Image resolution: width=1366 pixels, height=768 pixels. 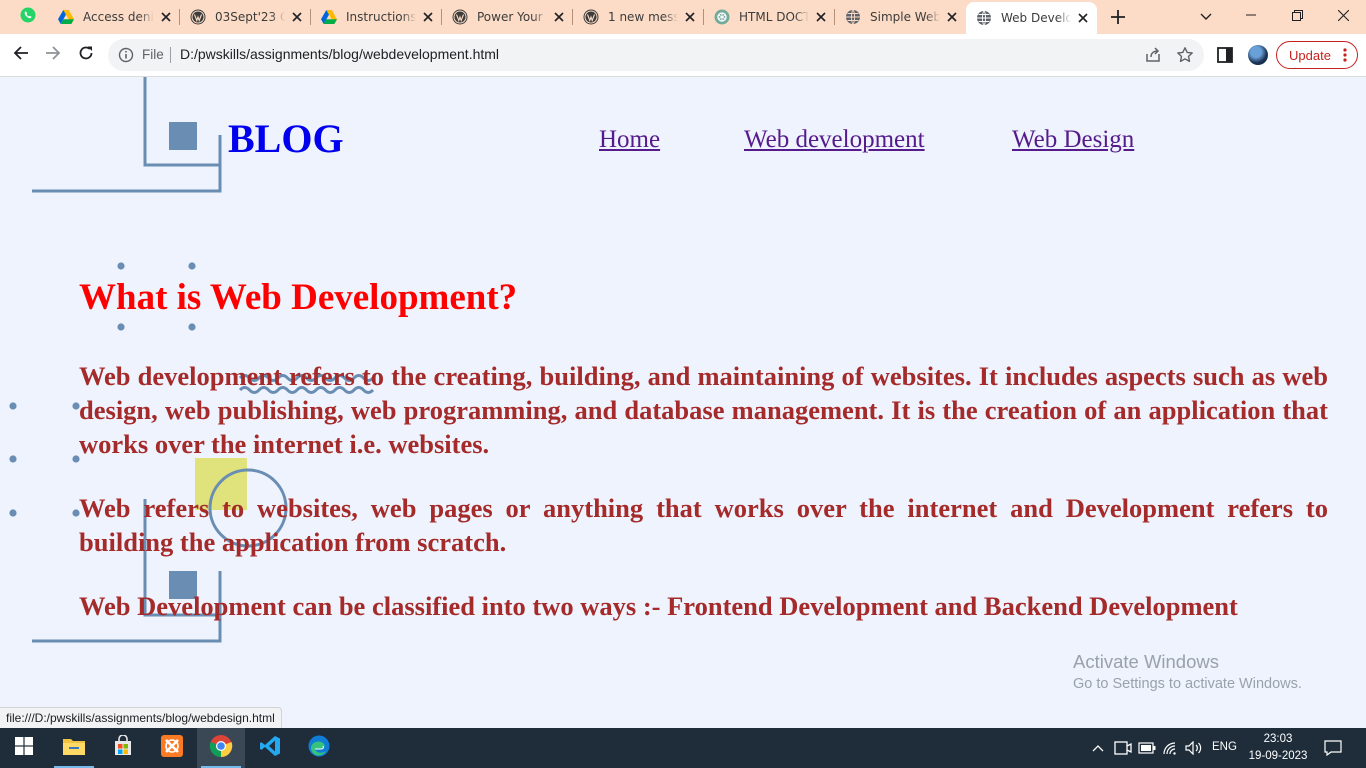 What do you see at coordinates (153, 54) in the screenshot?
I see `scheme-label: File` at bounding box center [153, 54].